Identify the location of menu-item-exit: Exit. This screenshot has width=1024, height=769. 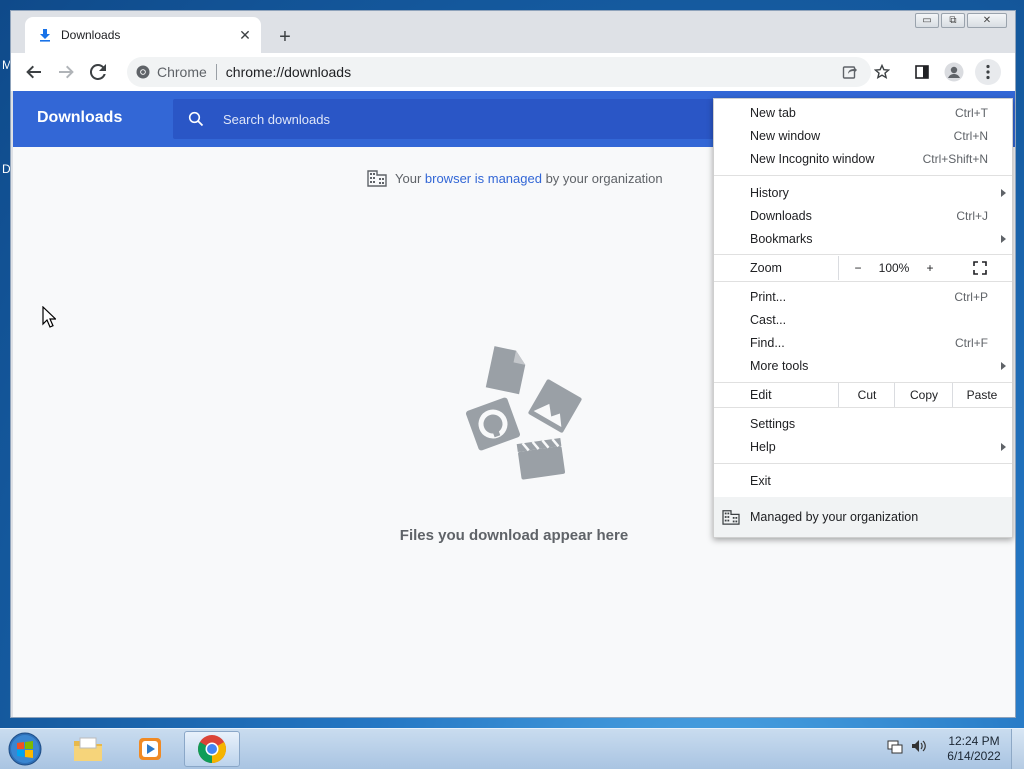
(863, 481).